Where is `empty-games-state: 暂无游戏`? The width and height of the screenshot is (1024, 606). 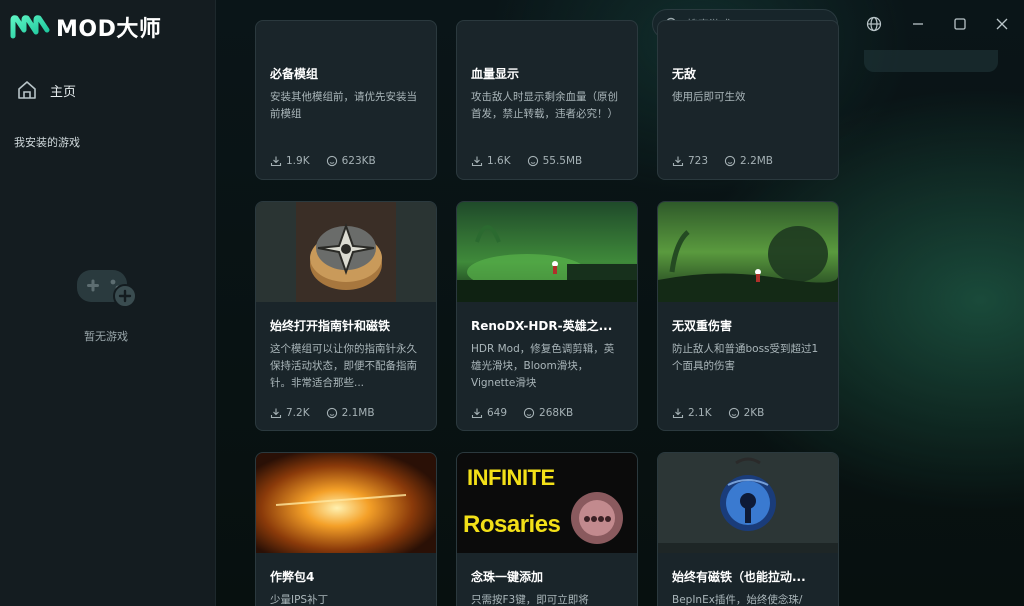 empty-games-state: 暂无游戏 is located at coordinates (106, 303).